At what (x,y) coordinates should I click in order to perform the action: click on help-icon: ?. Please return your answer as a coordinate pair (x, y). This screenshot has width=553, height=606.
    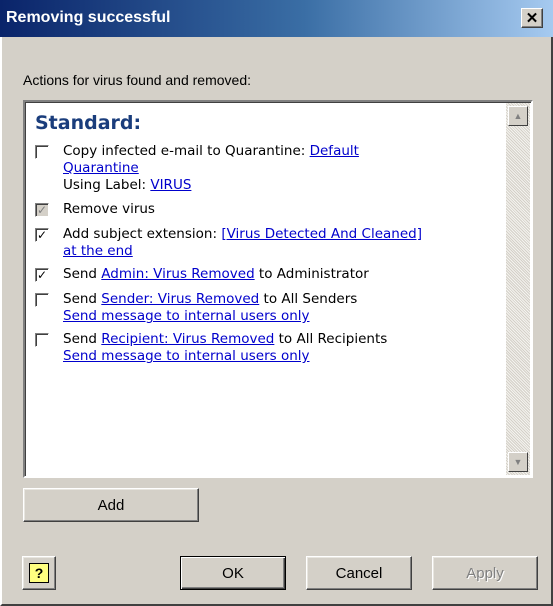
    Looking at the image, I should click on (39, 573).